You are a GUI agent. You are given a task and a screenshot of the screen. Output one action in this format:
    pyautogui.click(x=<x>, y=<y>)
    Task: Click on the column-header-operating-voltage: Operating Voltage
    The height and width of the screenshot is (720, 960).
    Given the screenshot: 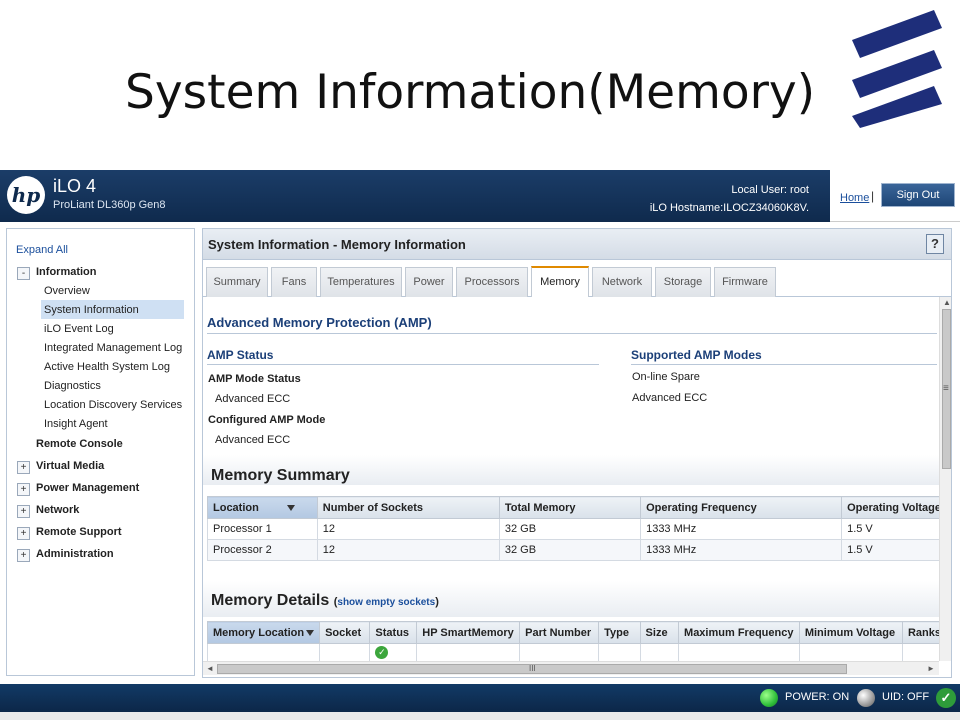 What is the action you would take?
    pyautogui.click(x=890, y=507)
    